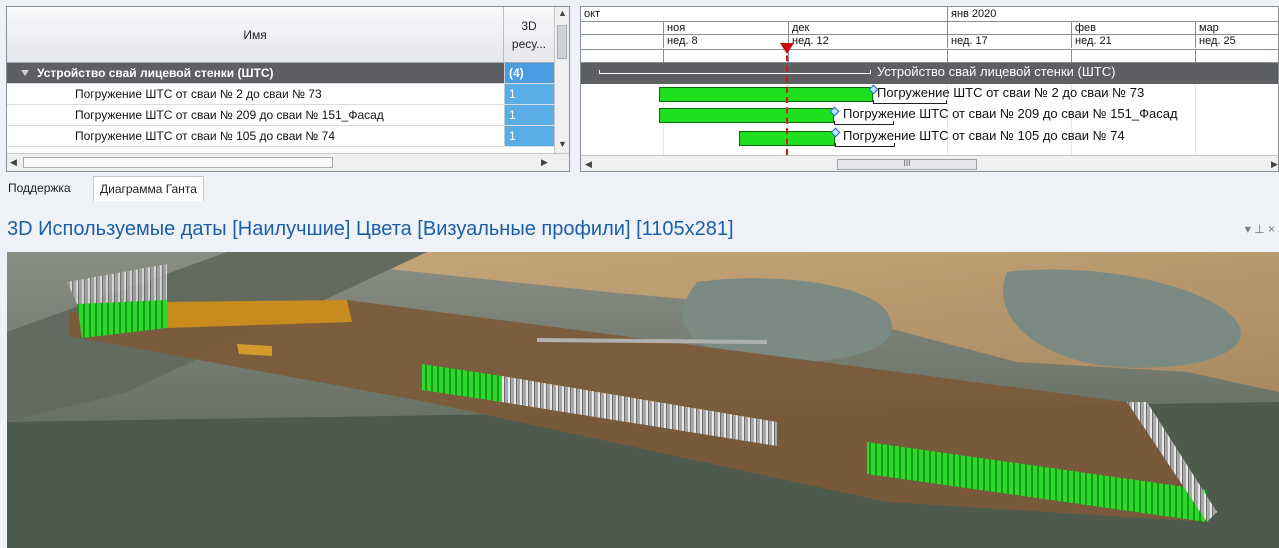  What do you see at coordinates (1011, 92) in the screenshot?
I see `gantt-bar-label: Погружение ШТС от сваи № 2 до сваи № 73` at bounding box center [1011, 92].